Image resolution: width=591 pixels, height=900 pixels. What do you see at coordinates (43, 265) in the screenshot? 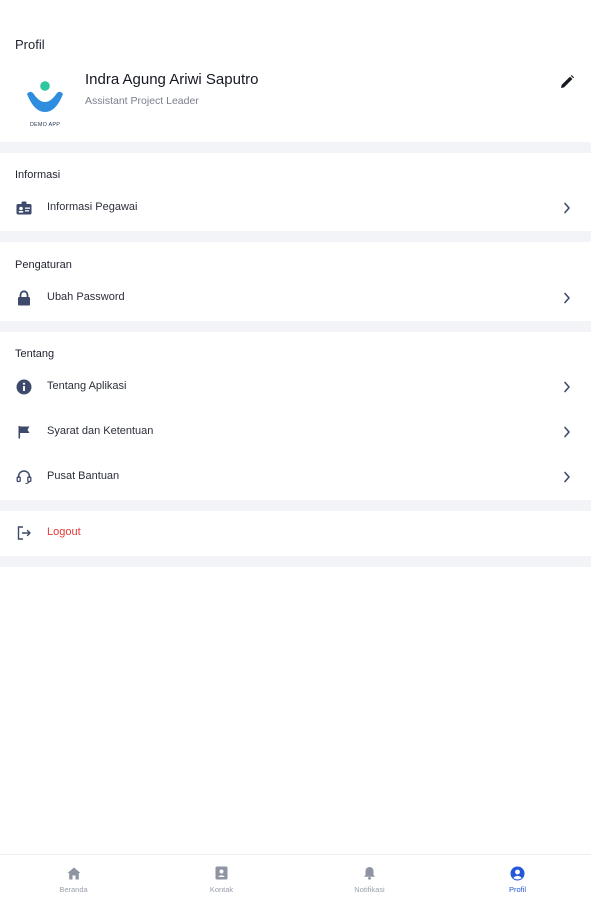
I see `section-title-pengaturan: Pengaturan` at bounding box center [43, 265].